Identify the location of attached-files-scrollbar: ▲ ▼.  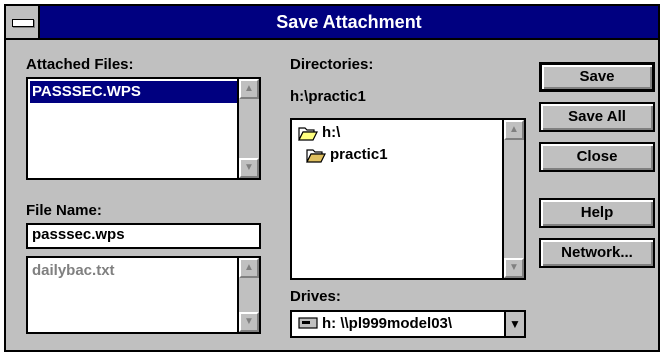
(248, 128).